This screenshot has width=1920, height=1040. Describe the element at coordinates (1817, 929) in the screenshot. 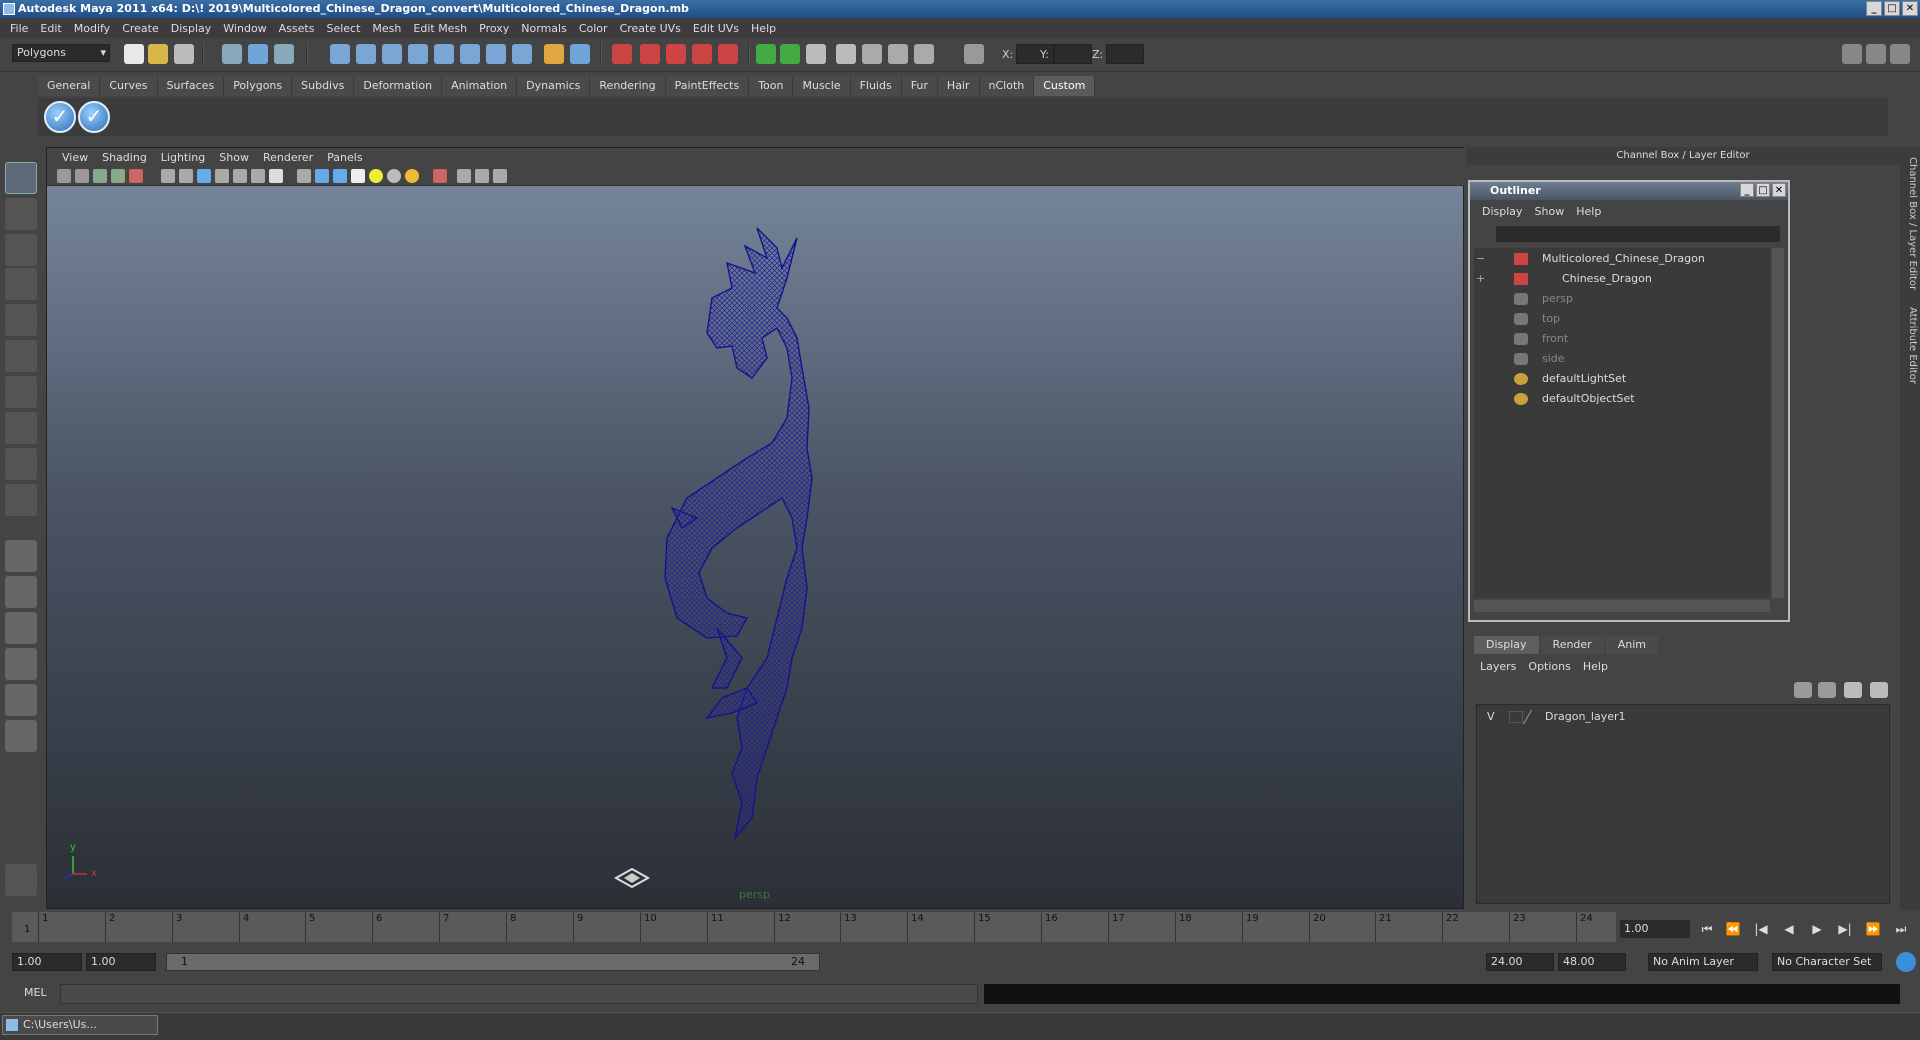

I see `play-forwards-button: ▶` at that location.